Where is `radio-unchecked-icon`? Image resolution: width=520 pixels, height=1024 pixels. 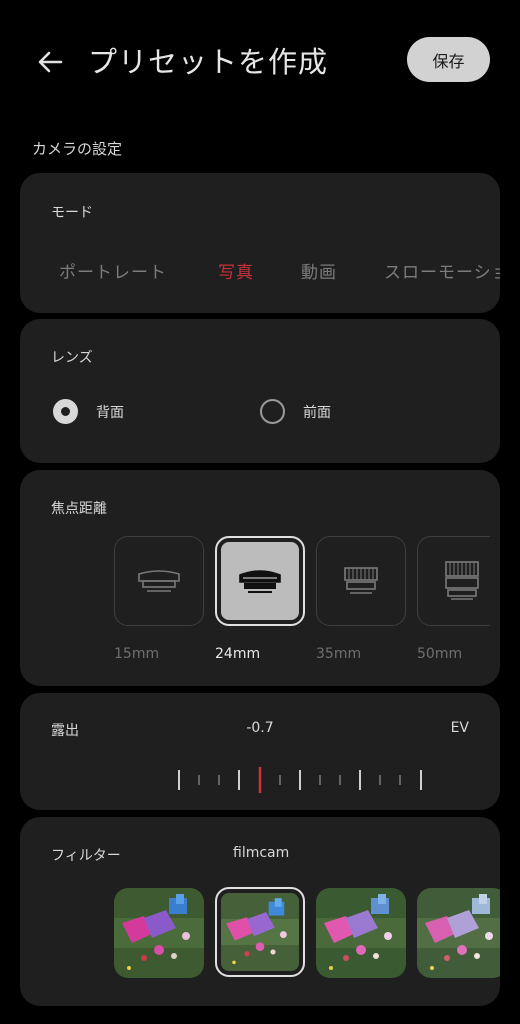
radio-unchecked-icon is located at coordinates (272, 411).